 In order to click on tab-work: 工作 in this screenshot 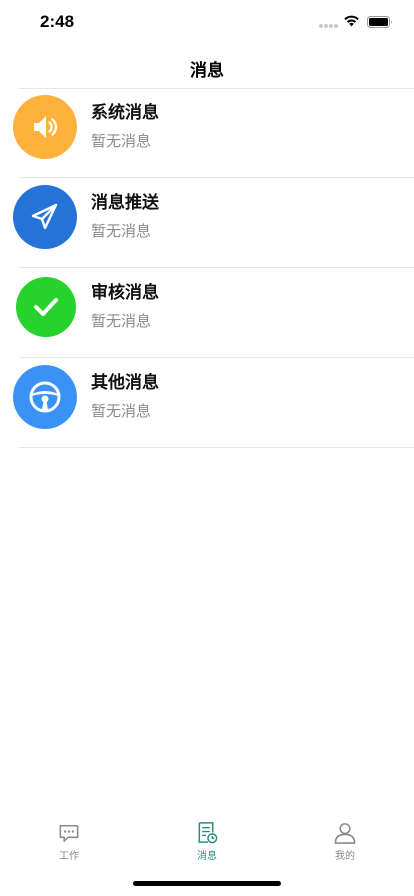, I will do `click(69, 837)`.